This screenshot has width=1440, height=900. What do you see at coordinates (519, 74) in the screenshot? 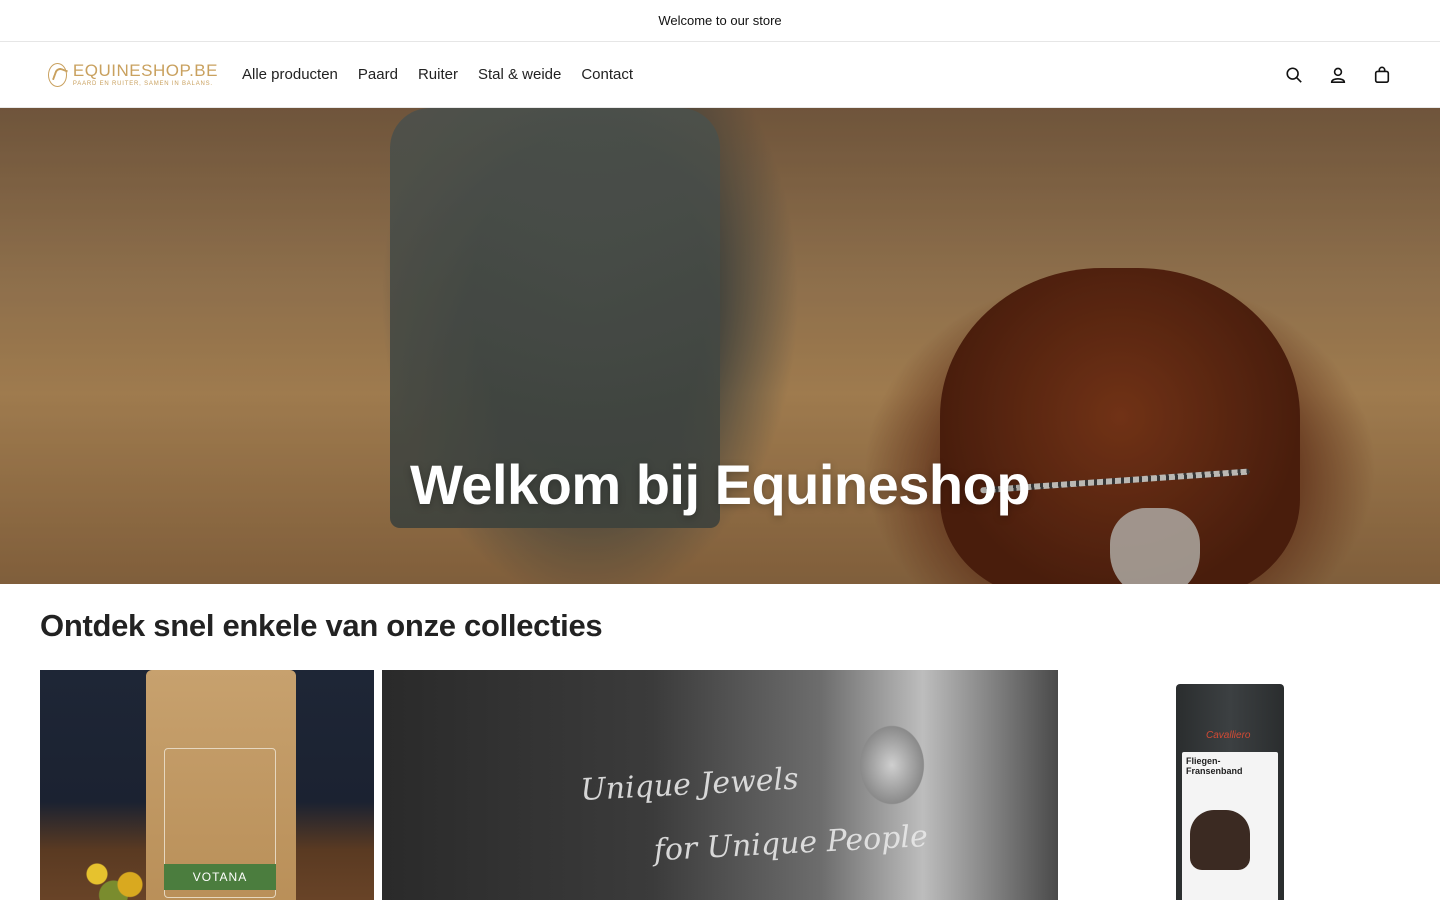
I see `nav-item-stal-weide: Stal & weide` at bounding box center [519, 74].